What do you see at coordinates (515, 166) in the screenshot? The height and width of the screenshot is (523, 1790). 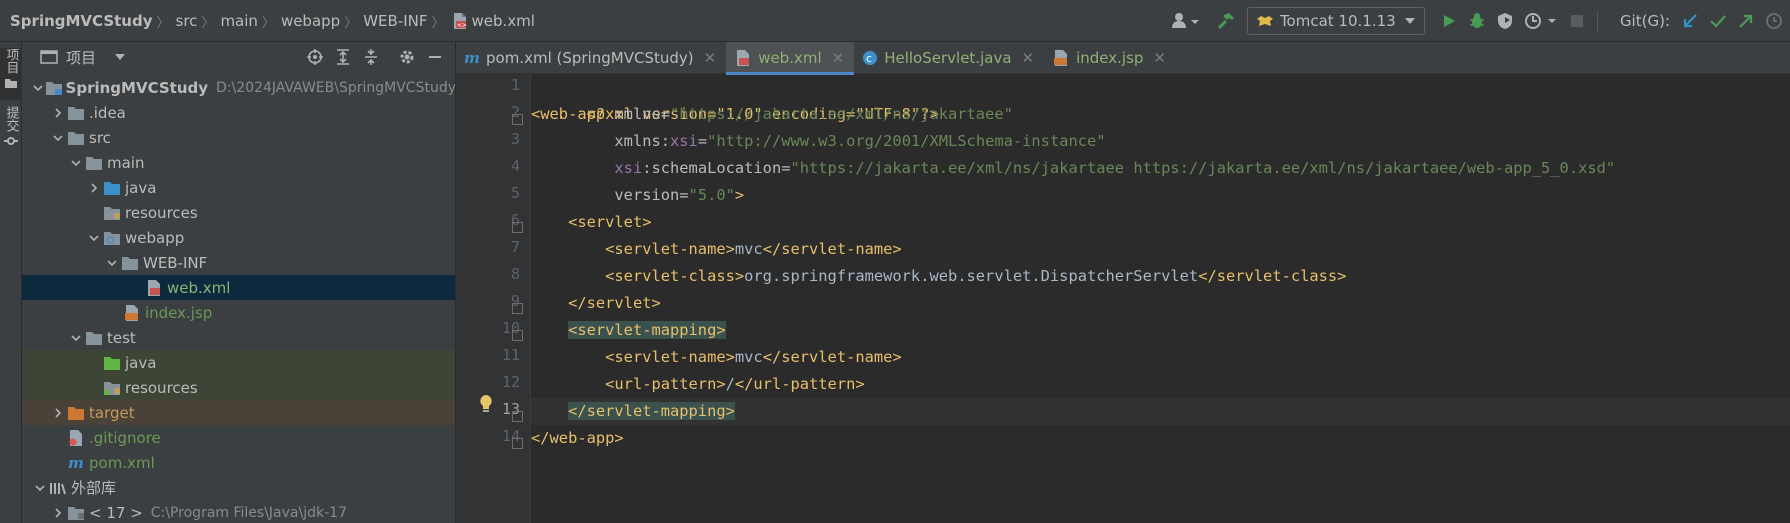 I see `line-number: 4` at bounding box center [515, 166].